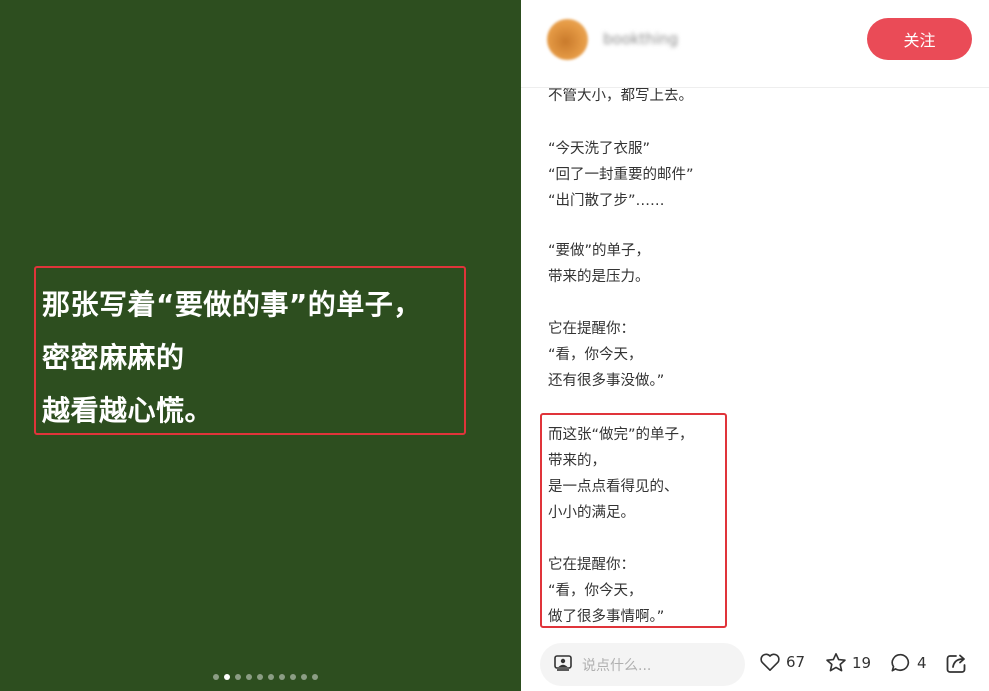 This screenshot has width=989, height=691. Describe the element at coordinates (848, 662) in the screenshot. I see `favorite-button: 19` at that location.